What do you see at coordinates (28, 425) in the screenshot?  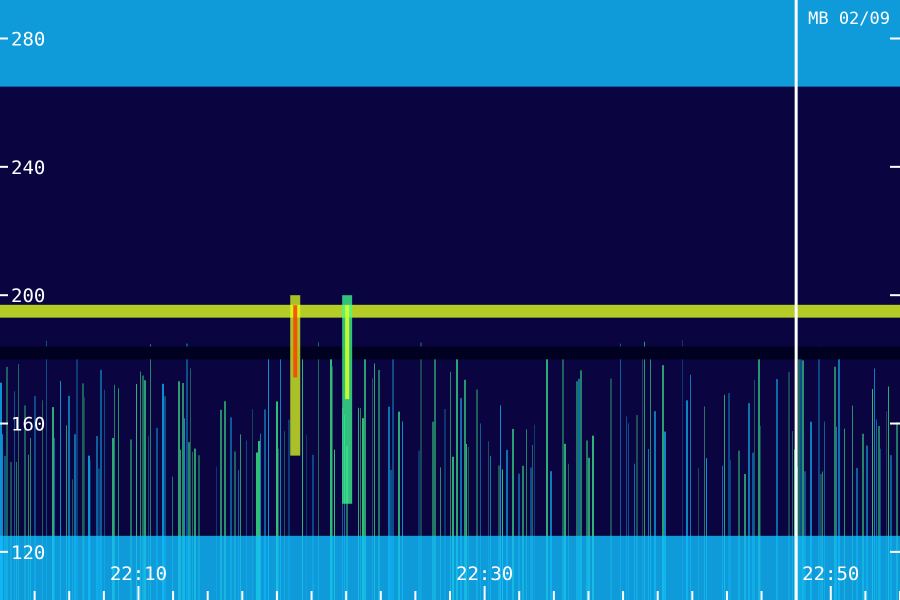 I see `y-tick-label: 160` at bounding box center [28, 425].